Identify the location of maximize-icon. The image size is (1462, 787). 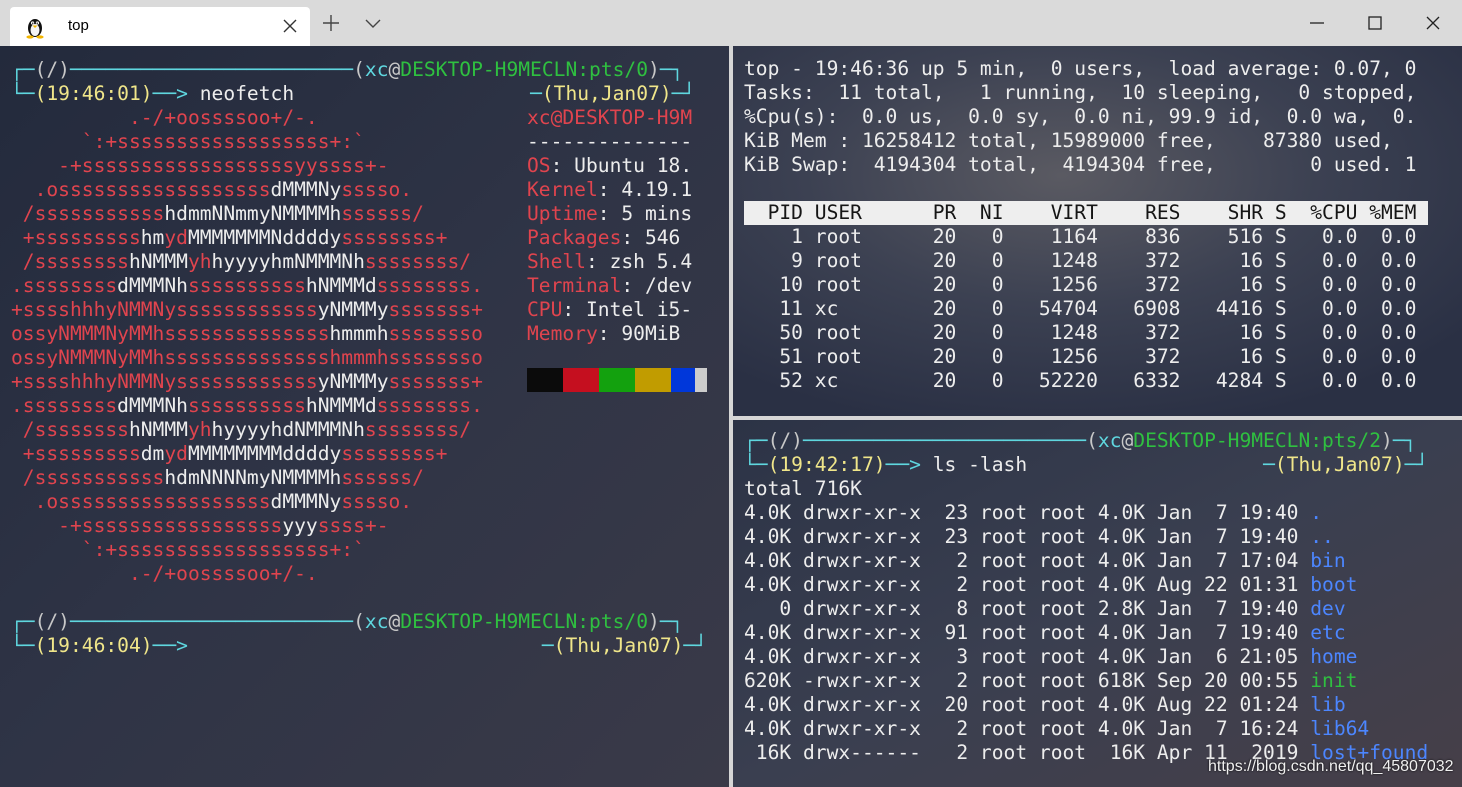
(1375, 23).